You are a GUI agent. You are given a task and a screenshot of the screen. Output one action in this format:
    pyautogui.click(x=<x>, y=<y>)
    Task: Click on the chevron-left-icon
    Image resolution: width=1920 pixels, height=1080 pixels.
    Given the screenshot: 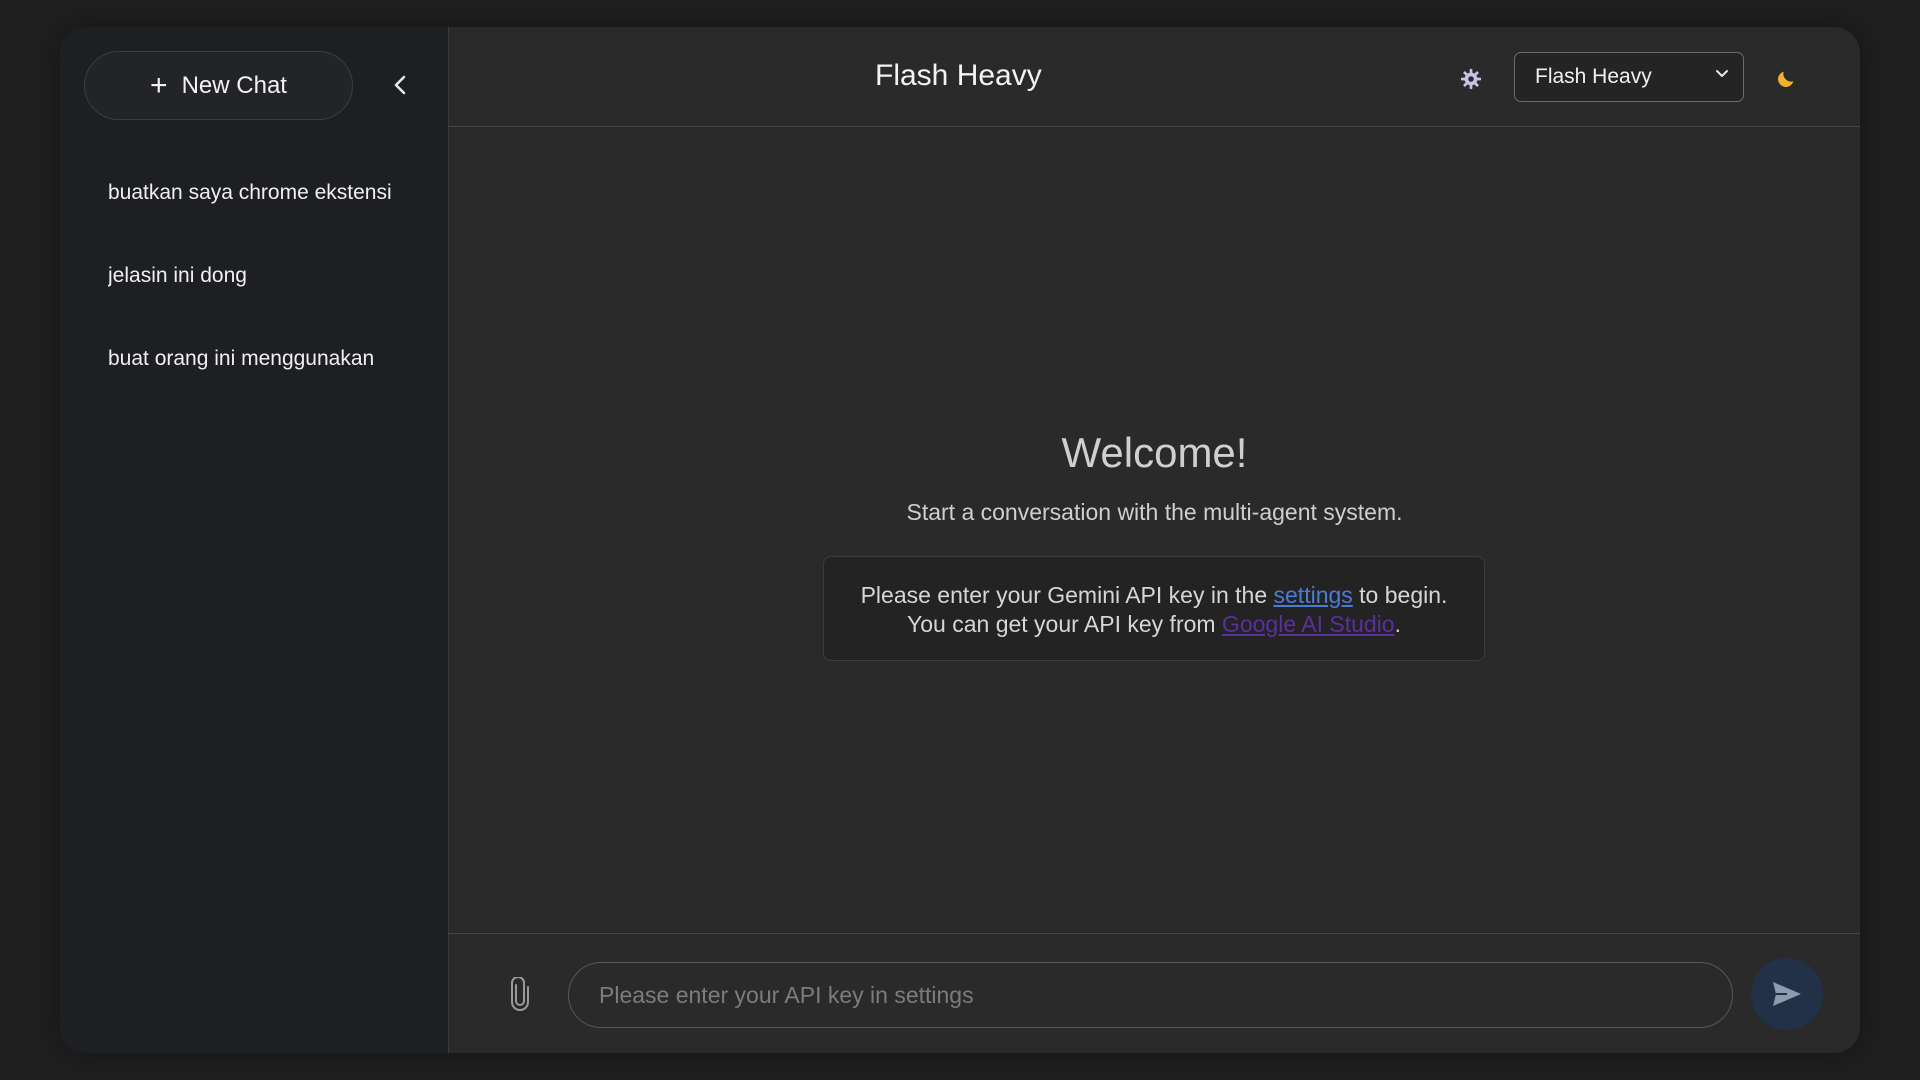 What is the action you would take?
    pyautogui.click(x=400, y=85)
    